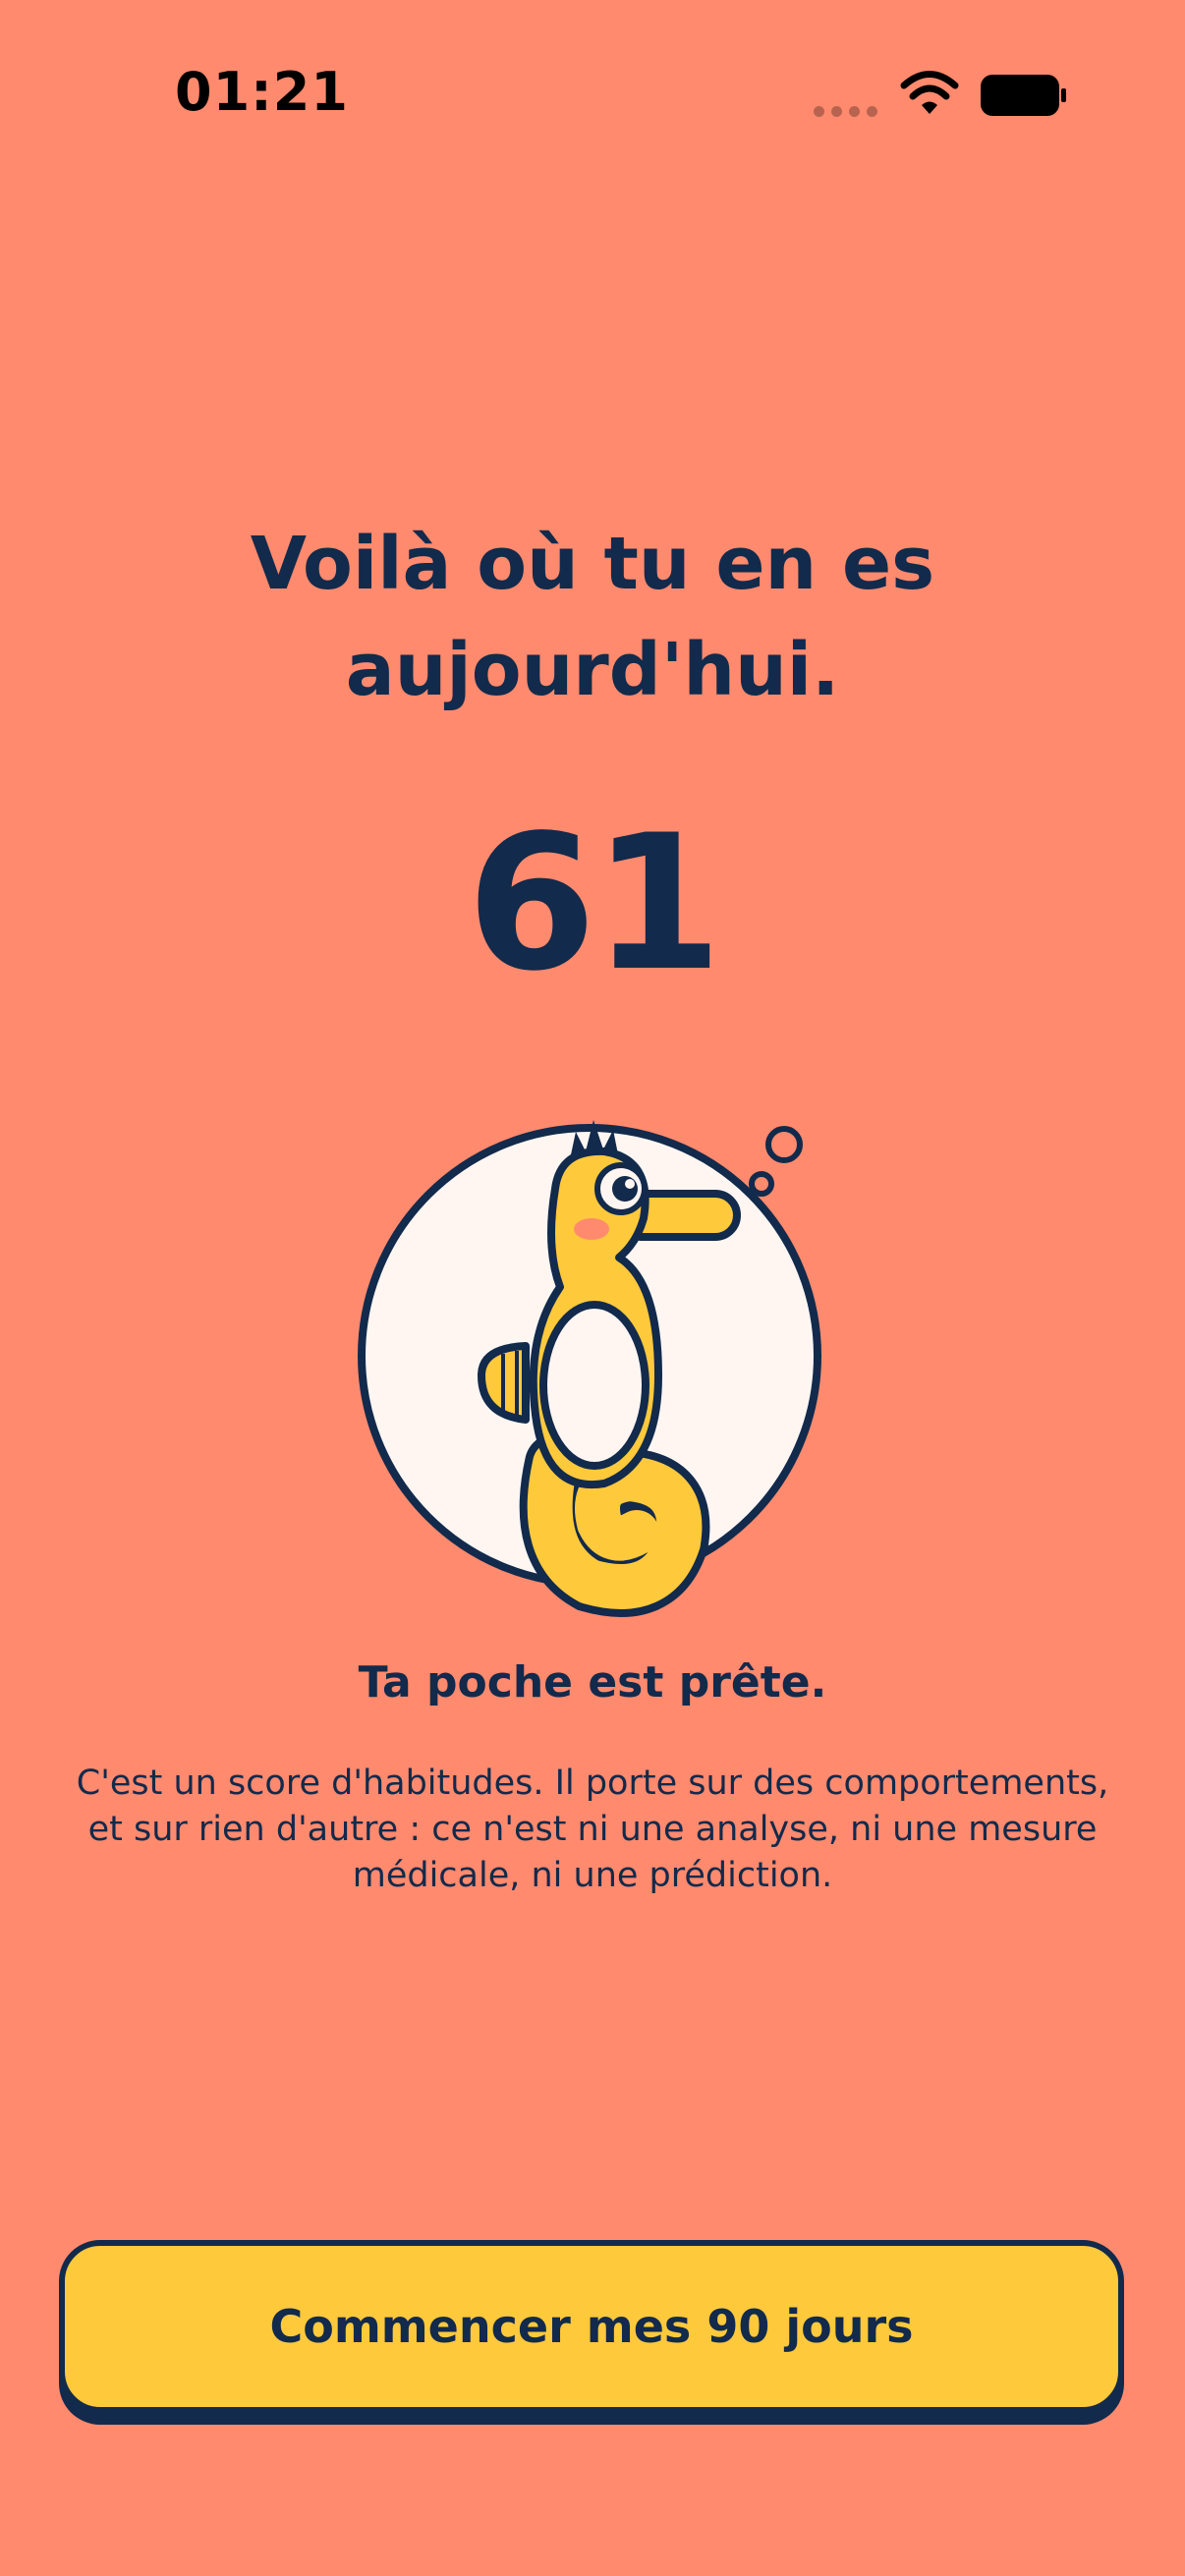 This screenshot has height=2576, width=1185. Describe the element at coordinates (594, 903) in the screenshot. I see `habit-score: 61` at that location.